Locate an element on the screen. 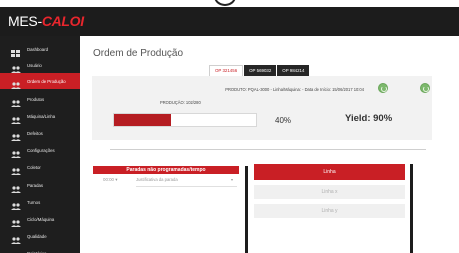 The image size is (459, 253). brand-logo: MES-CALOI is located at coordinates (46, 21).